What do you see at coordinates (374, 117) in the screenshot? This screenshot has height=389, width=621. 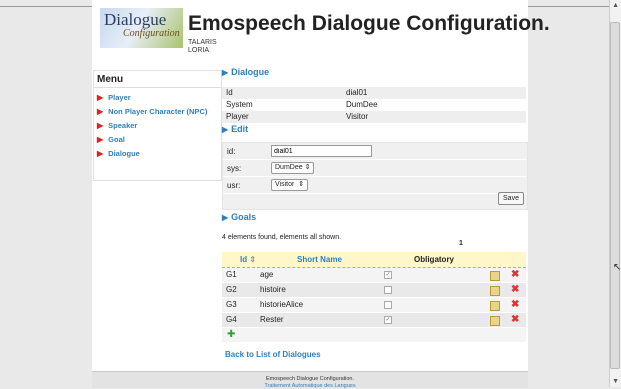 I see `dialogue-row-player: Player Visitor` at bounding box center [374, 117].